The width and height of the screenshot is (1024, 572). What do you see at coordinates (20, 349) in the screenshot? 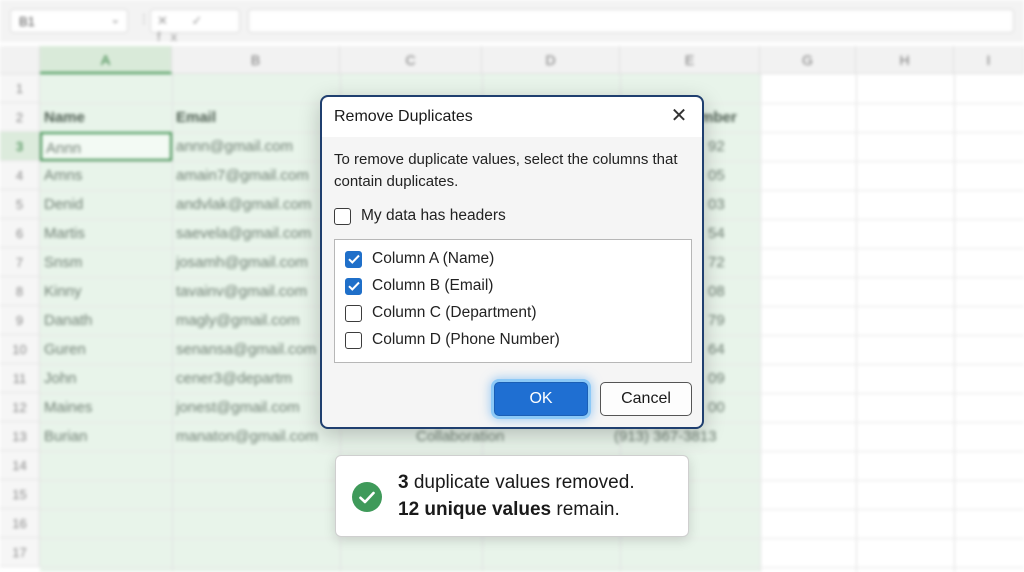
I see `row-header: 10` at bounding box center [20, 349].